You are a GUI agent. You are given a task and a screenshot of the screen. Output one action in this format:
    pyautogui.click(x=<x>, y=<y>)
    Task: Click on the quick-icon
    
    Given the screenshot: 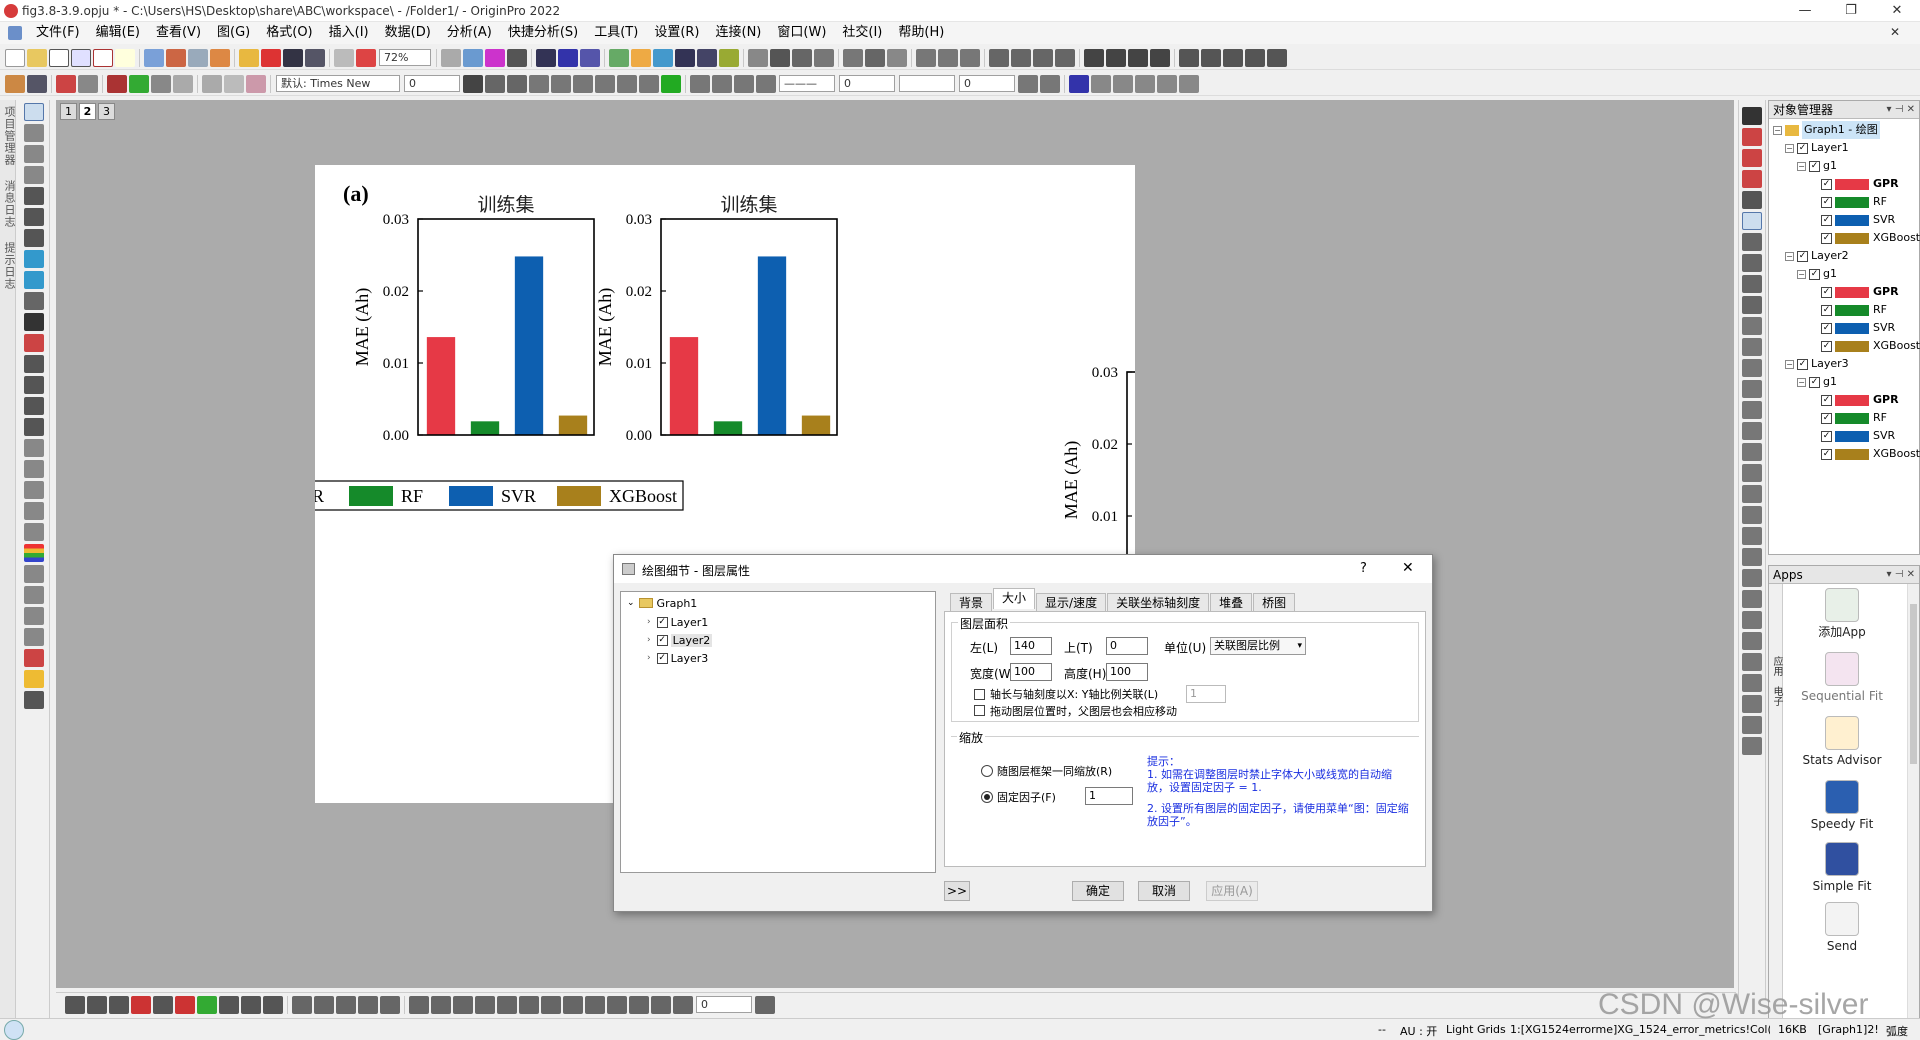 What is the action you would take?
    pyautogui.click(x=1752, y=515)
    